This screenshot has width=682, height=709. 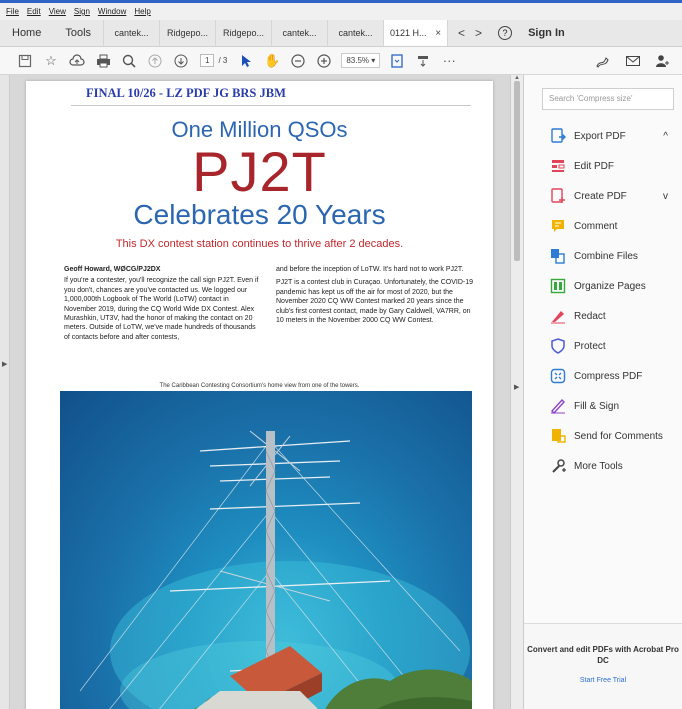 What do you see at coordinates (603, 196) in the screenshot?
I see `tool-create-pdf: Create PDF v` at bounding box center [603, 196].